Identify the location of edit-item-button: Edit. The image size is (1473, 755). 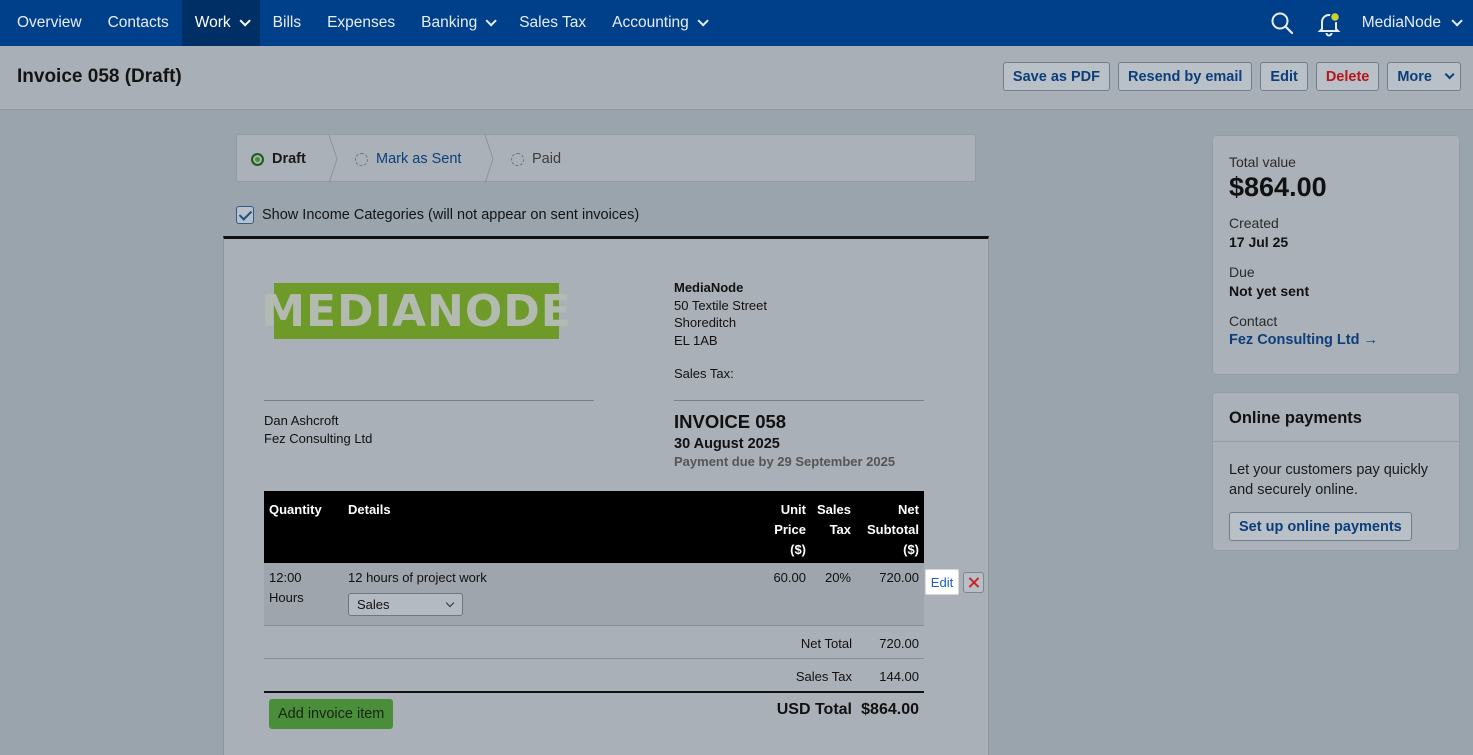
(942, 582).